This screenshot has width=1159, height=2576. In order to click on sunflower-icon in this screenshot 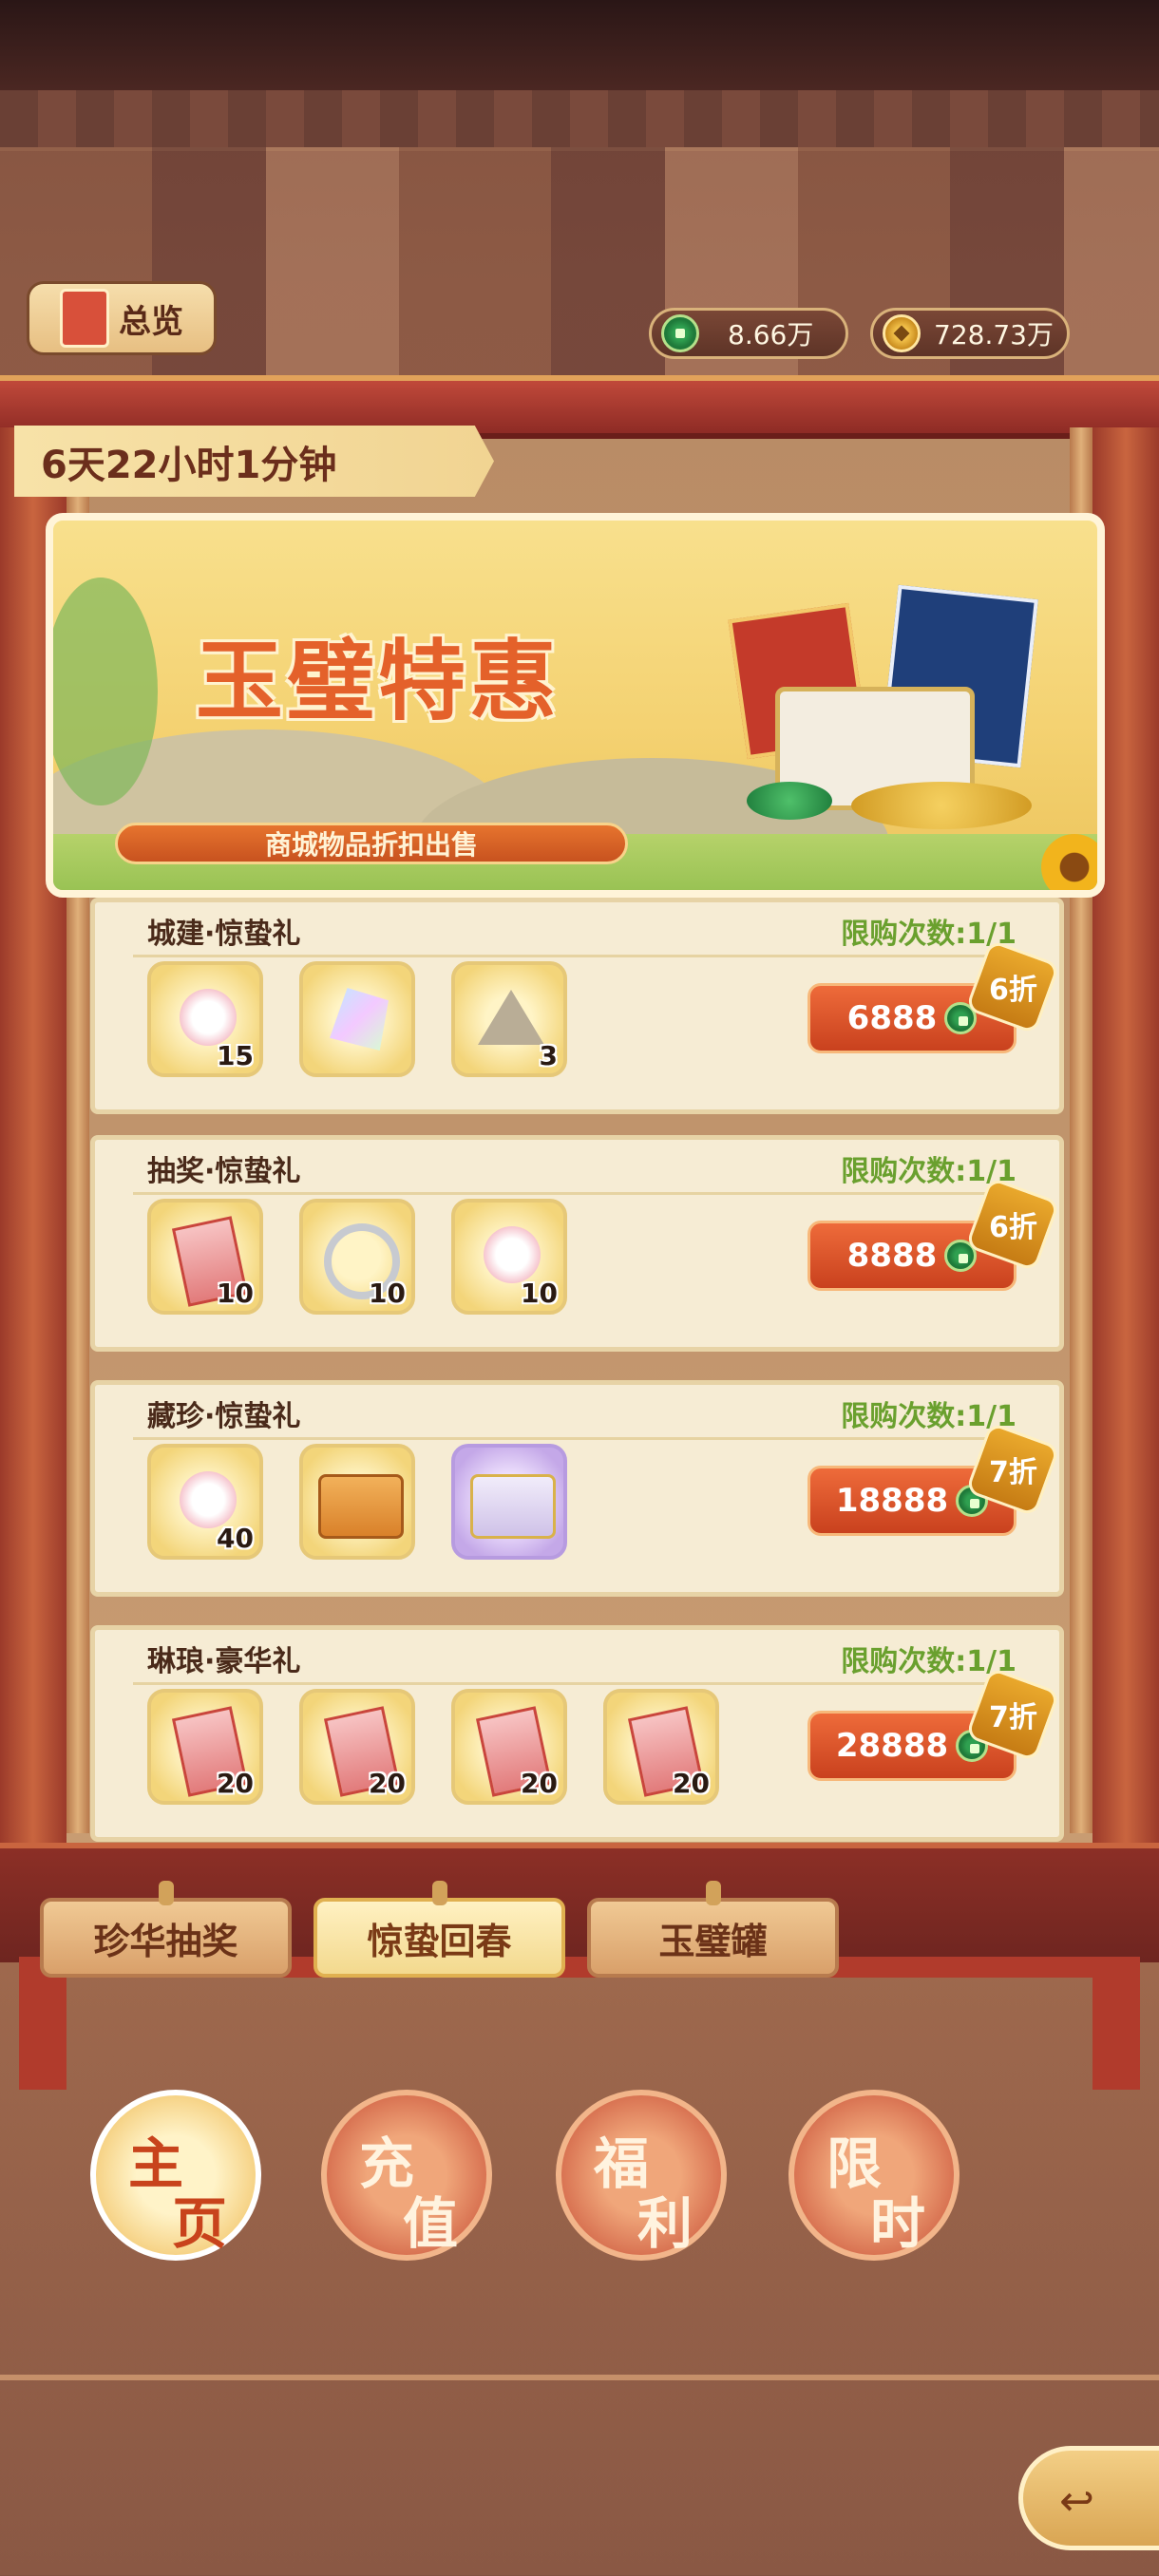, I will do `click(1069, 862)`.